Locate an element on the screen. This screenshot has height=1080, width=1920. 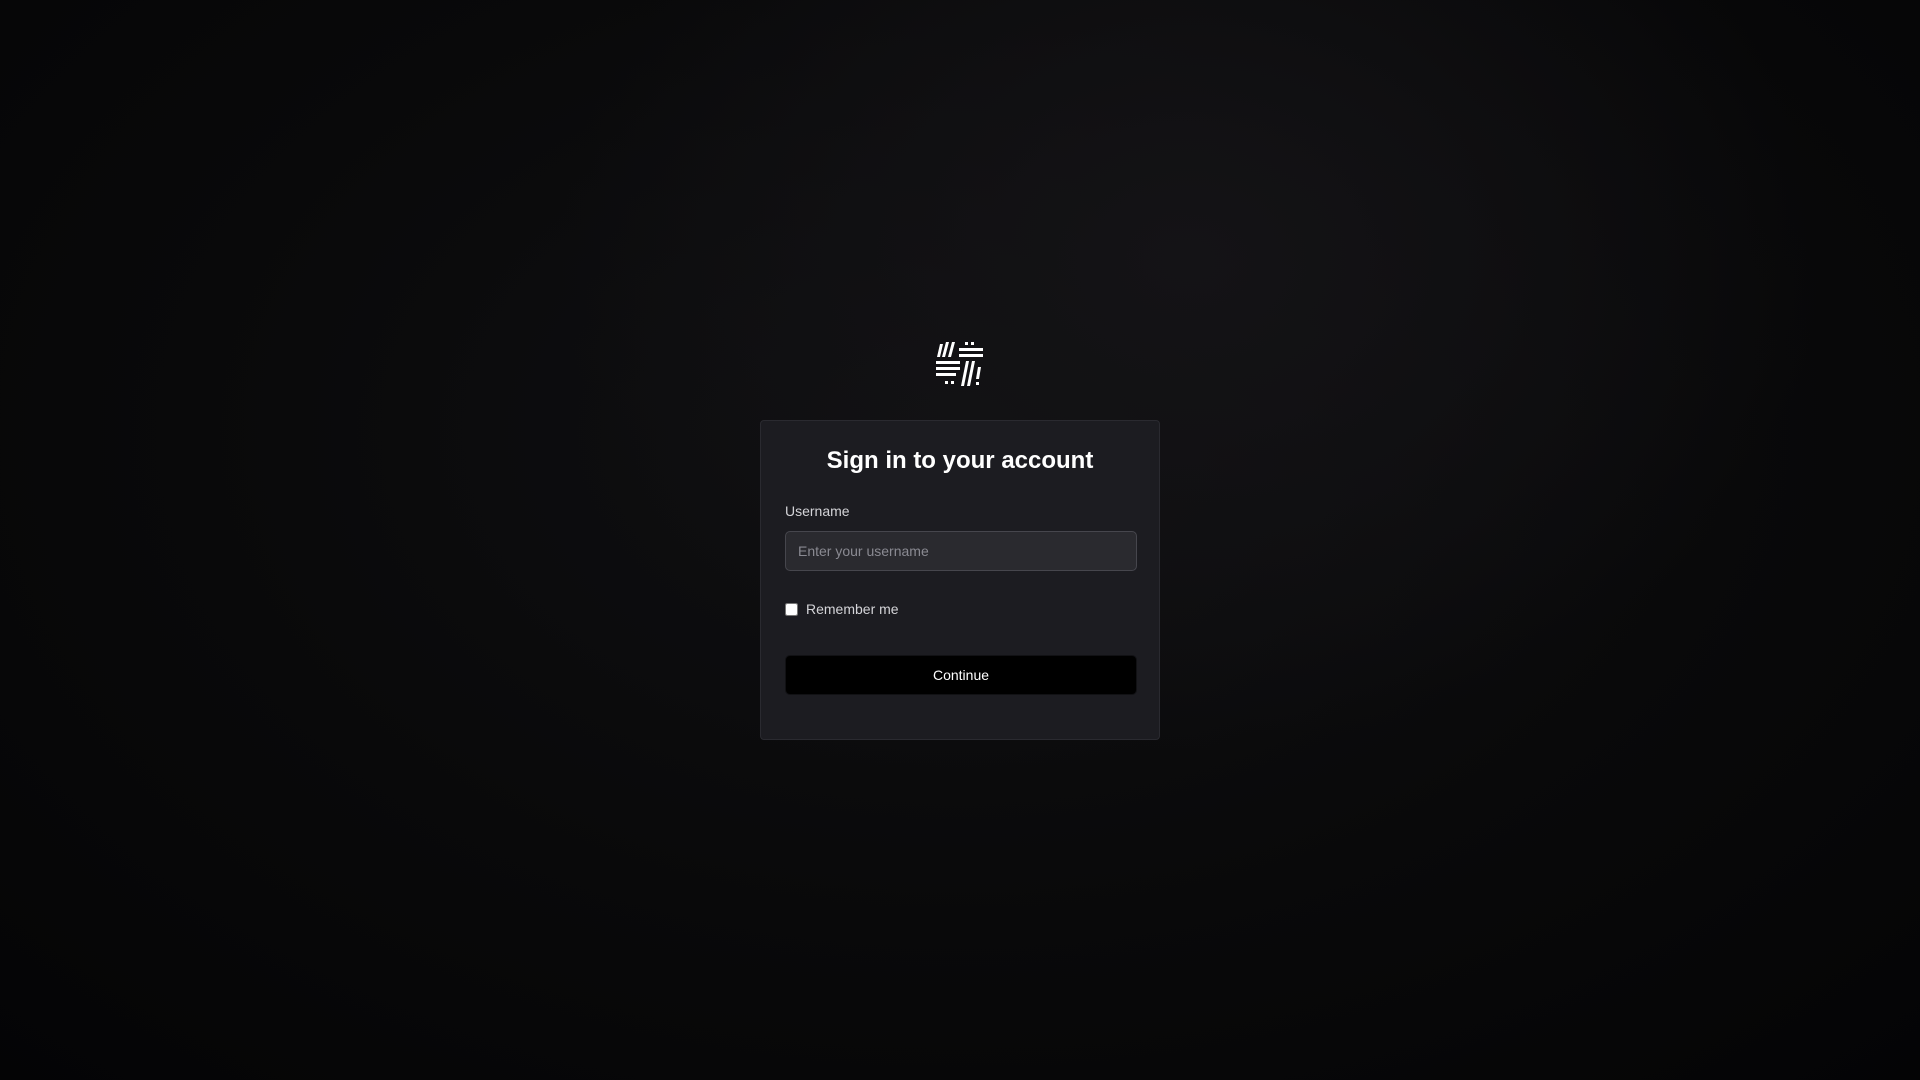
remember-me-row: Remember me is located at coordinates (960, 609).